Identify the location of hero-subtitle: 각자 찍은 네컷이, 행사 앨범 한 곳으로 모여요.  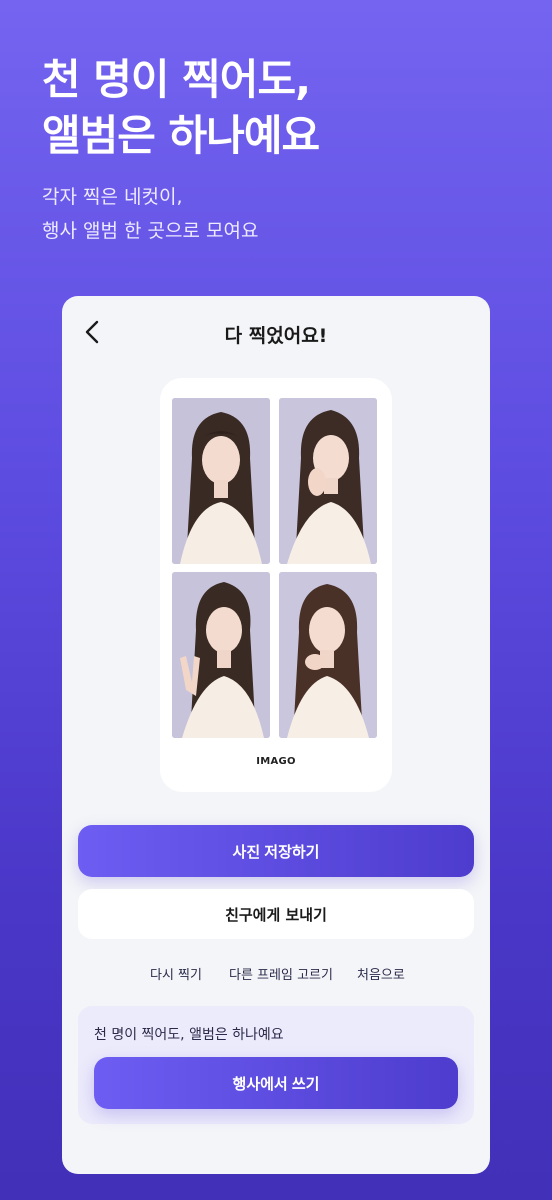
(150, 214).